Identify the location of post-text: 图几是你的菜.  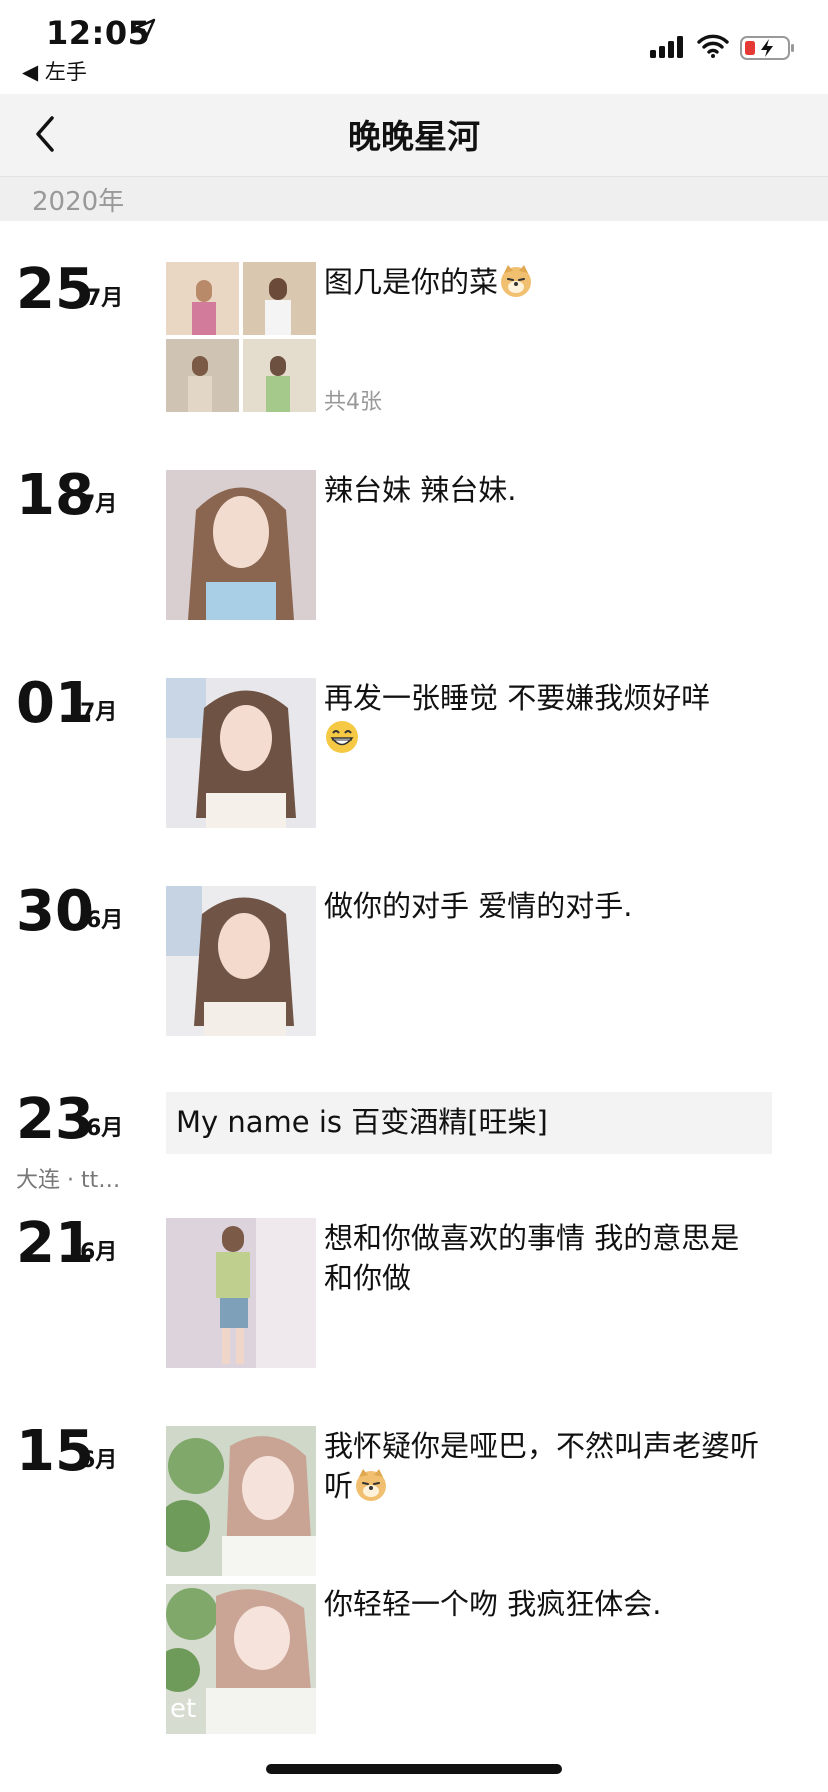
(544, 282).